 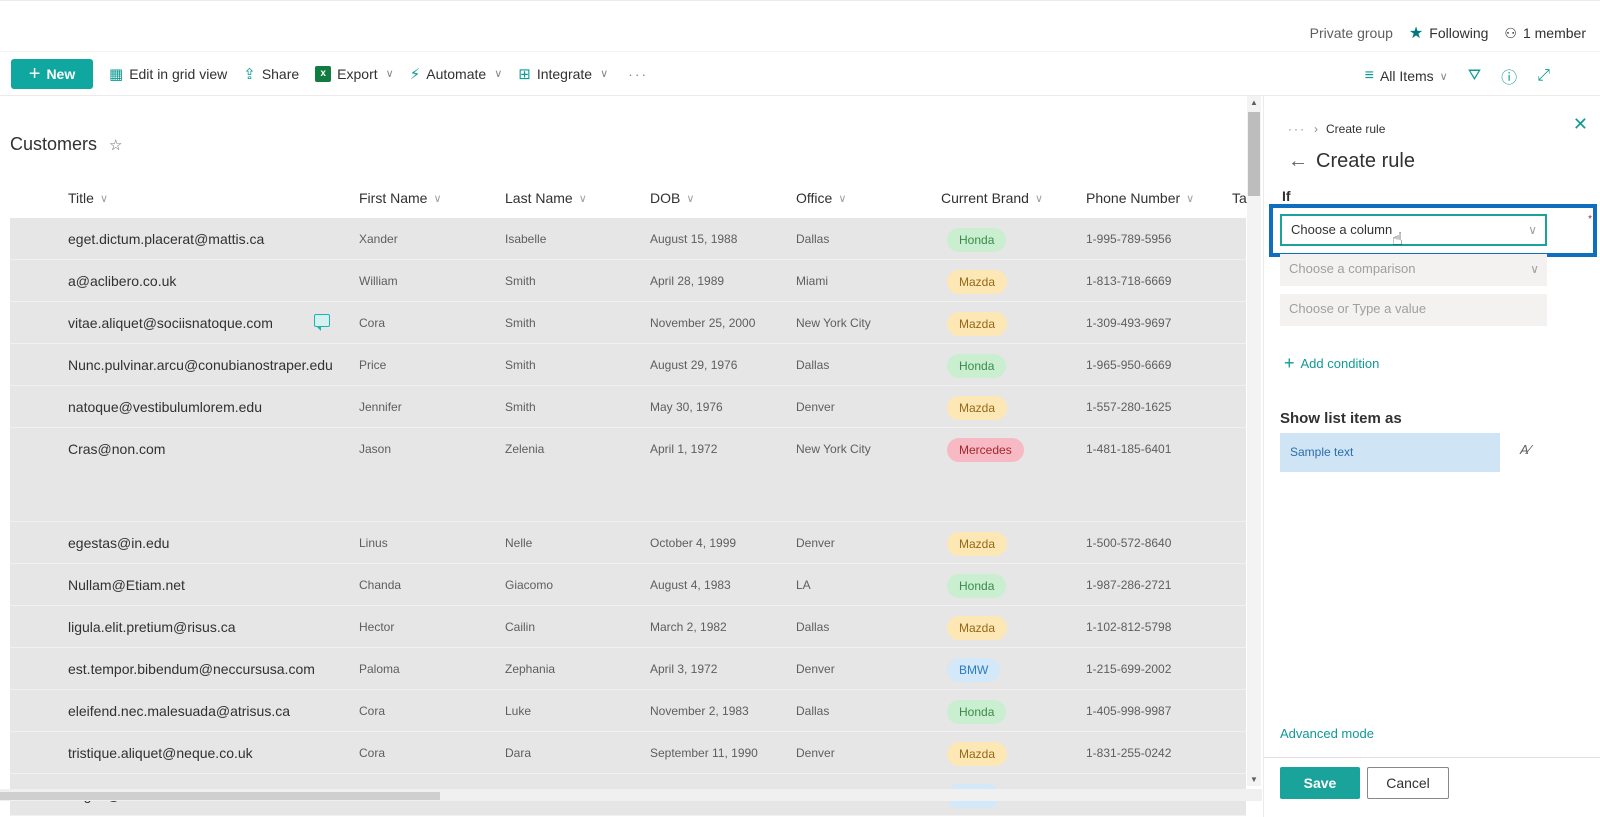 I want to click on column-header: Ta, so click(x=1239, y=198).